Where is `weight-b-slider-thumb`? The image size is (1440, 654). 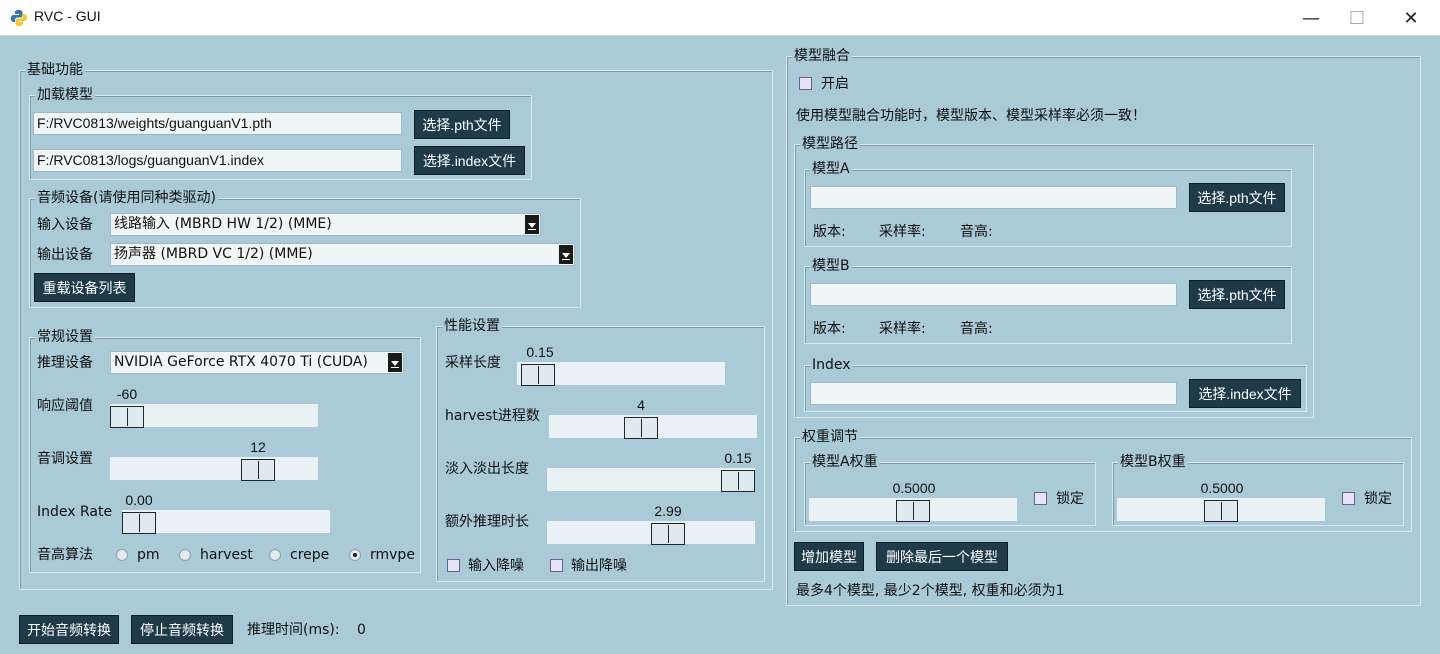
weight-b-slider-thumb is located at coordinates (1221, 511).